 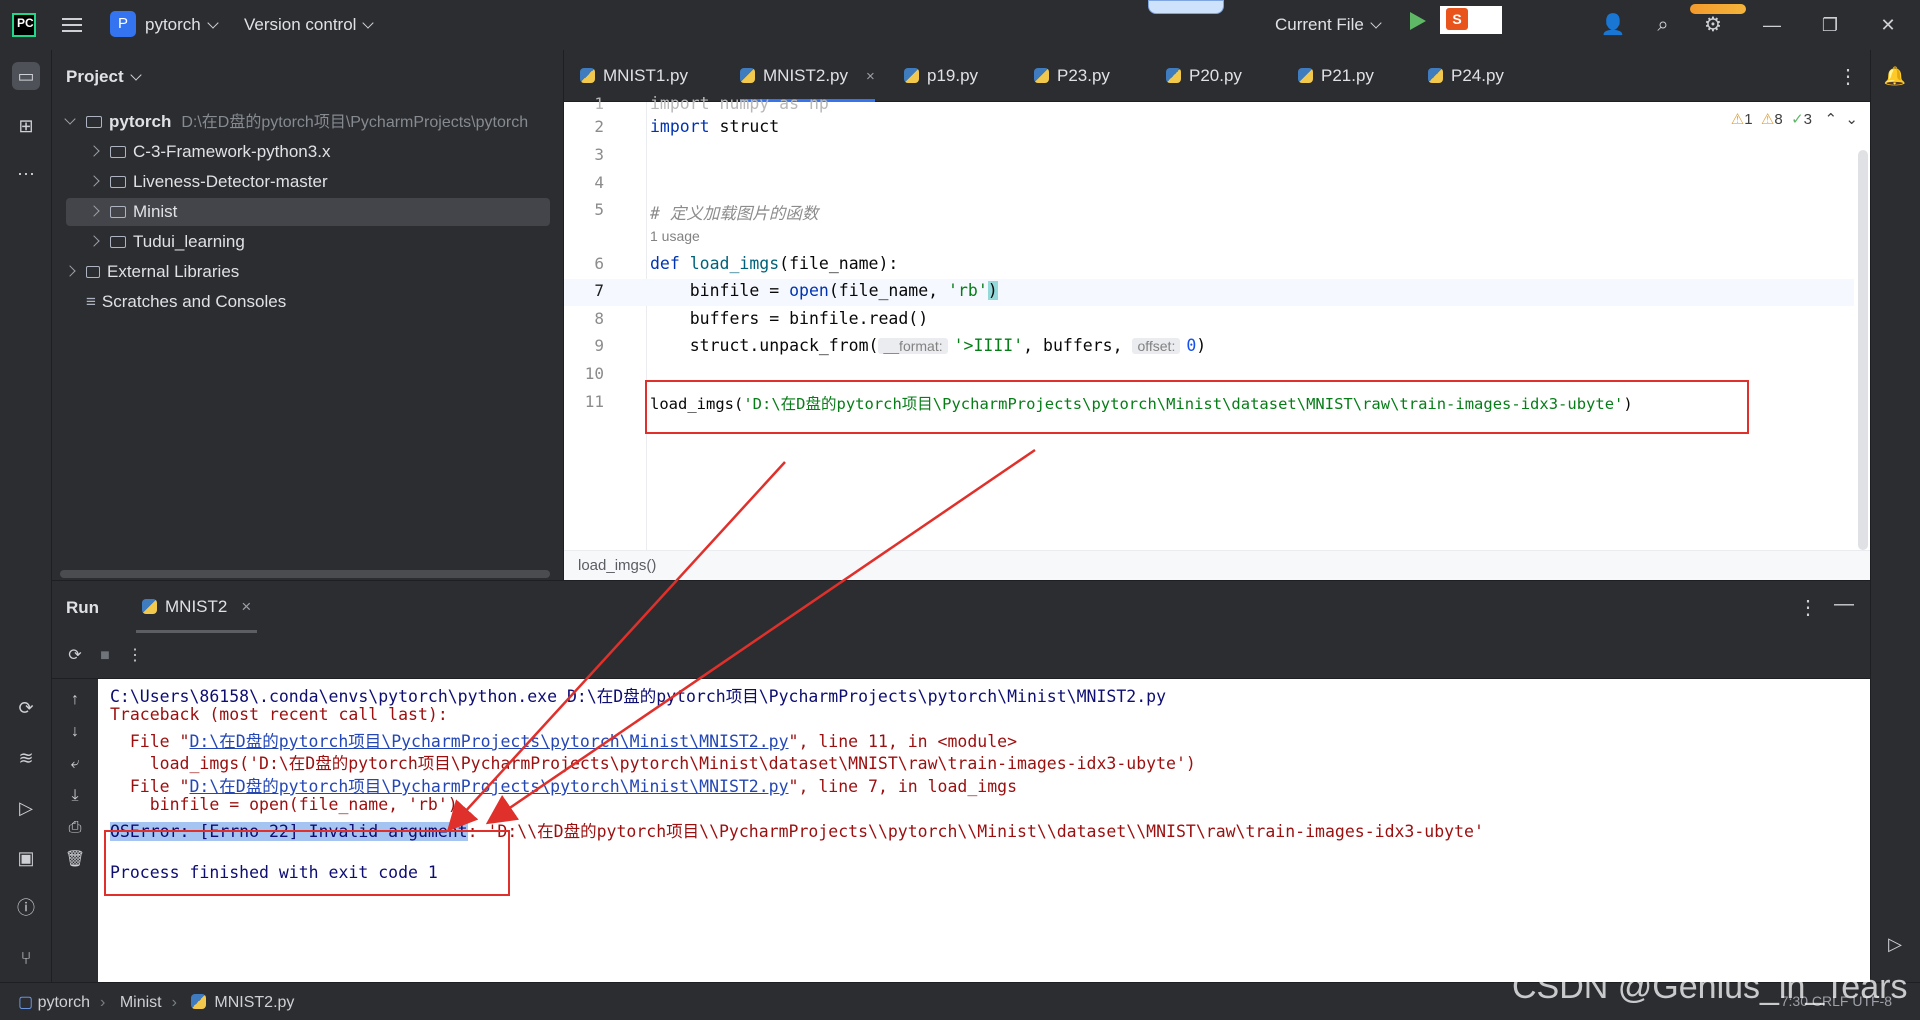 What do you see at coordinates (1418, 21) in the screenshot?
I see `run-icon` at bounding box center [1418, 21].